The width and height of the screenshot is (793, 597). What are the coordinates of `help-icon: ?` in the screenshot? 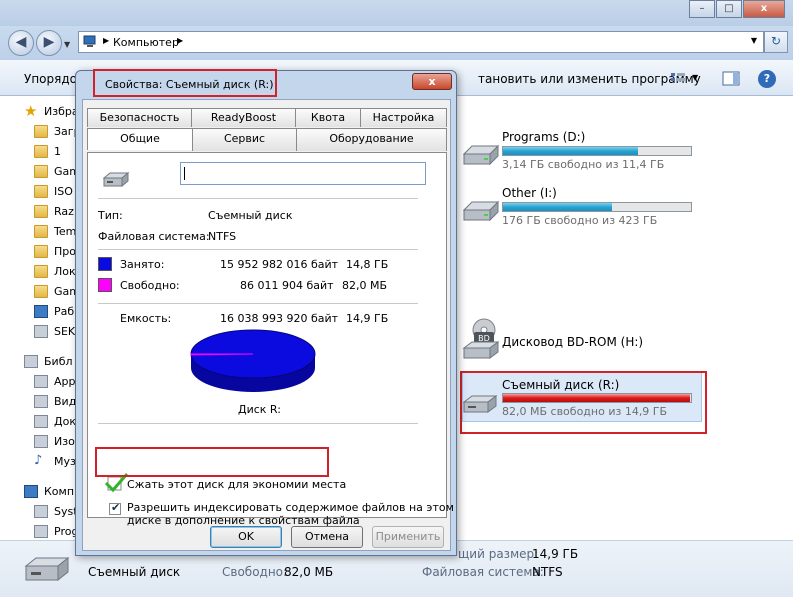 It's located at (767, 78).